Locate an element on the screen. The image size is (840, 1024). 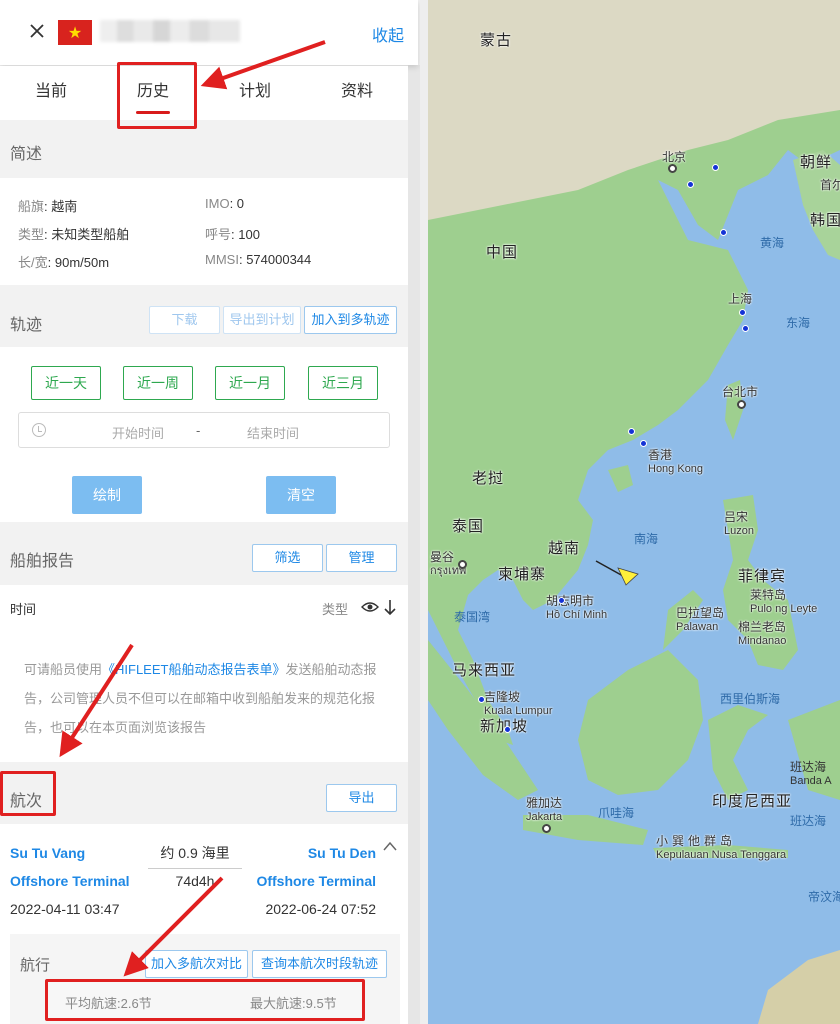
map-label-south-korea: 韩国 is located at coordinates (825, 220).